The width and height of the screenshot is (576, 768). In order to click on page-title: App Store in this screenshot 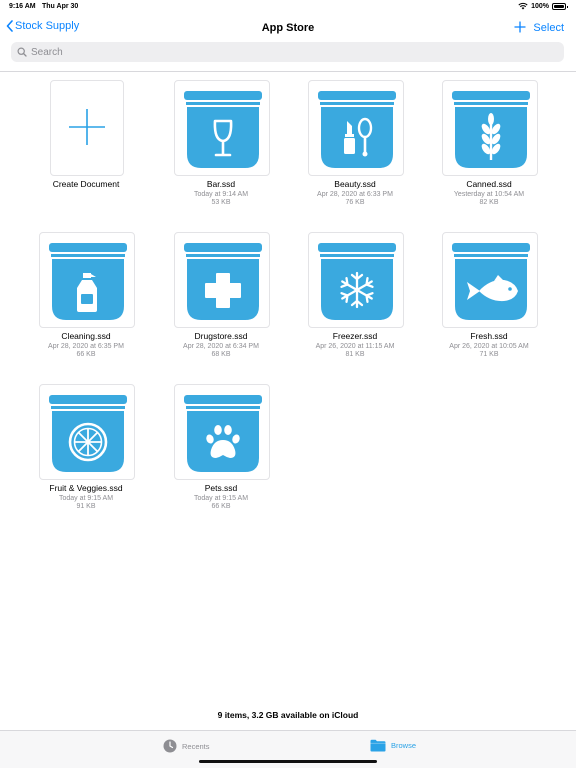, I will do `click(288, 28)`.